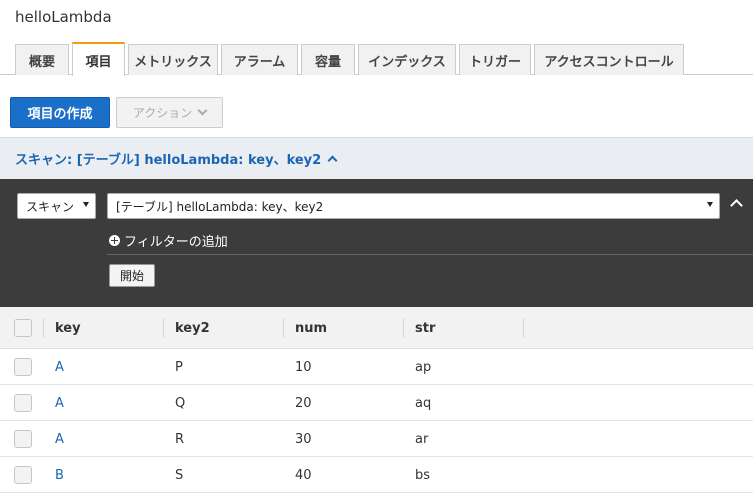 The height and width of the screenshot is (493, 753). I want to click on column-header-key: key, so click(68, 328).